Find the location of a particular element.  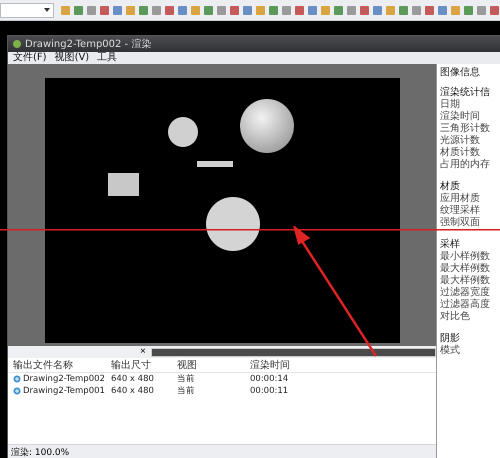

info-label: 应用材质 is located at coordinates (460, 198).